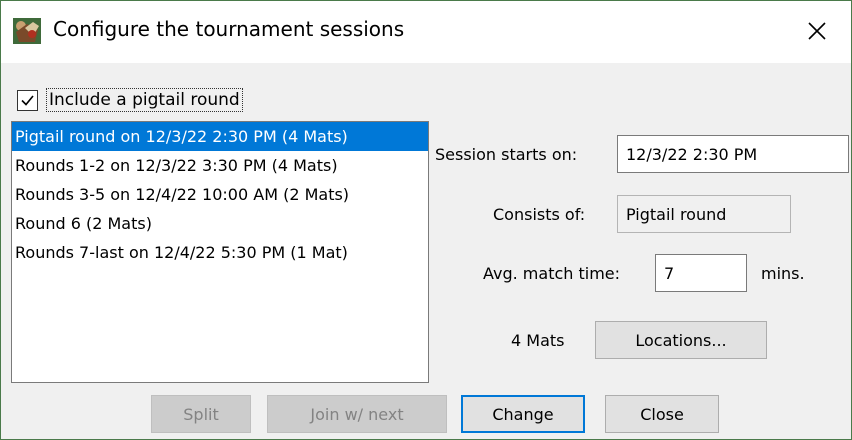  Describe the element at coordinates (229, 29) in the screenshot. I see `dialog-title: Configure the tournament sessions` at that location.